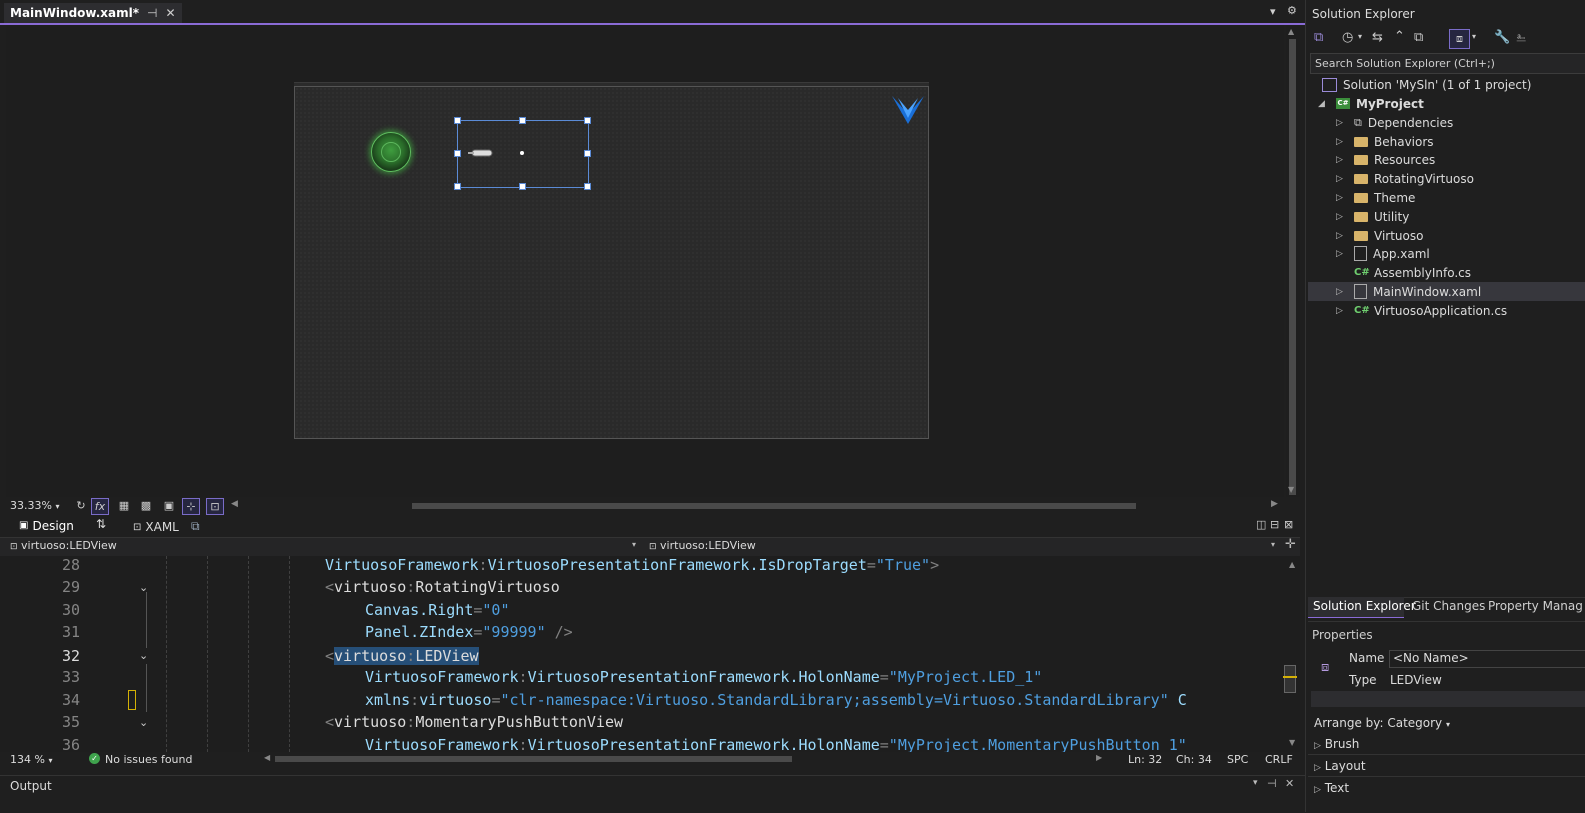 The height and width of the screenshot is (813, 1585). Describe the element at coordinates (1385, 141) in the screenshot. I see `tree-item-behaviors: ▷ Behaviors` at that location.